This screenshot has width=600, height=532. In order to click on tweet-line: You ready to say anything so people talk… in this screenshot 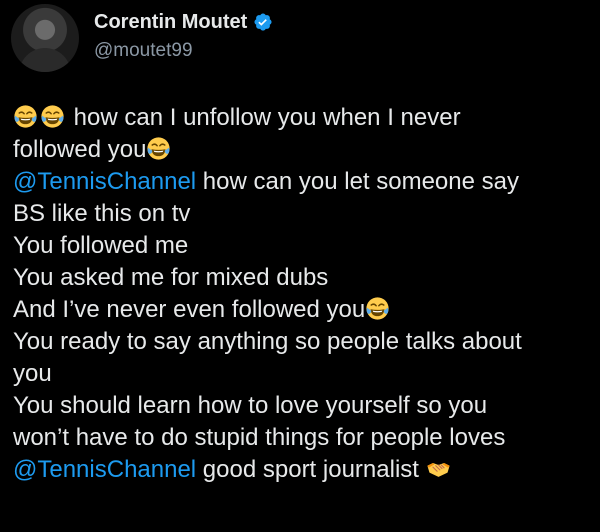, I will do `click(303, 342)`.